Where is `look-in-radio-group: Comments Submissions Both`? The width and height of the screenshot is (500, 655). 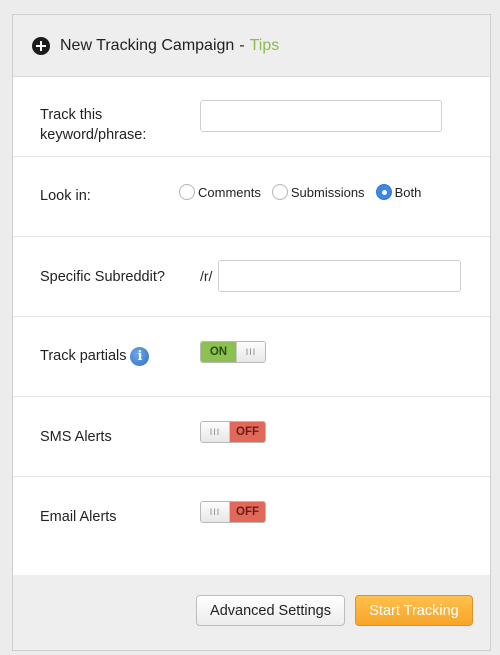
look-in-radio-group: Comments Submissions Both is located at coordinates (305, 192).